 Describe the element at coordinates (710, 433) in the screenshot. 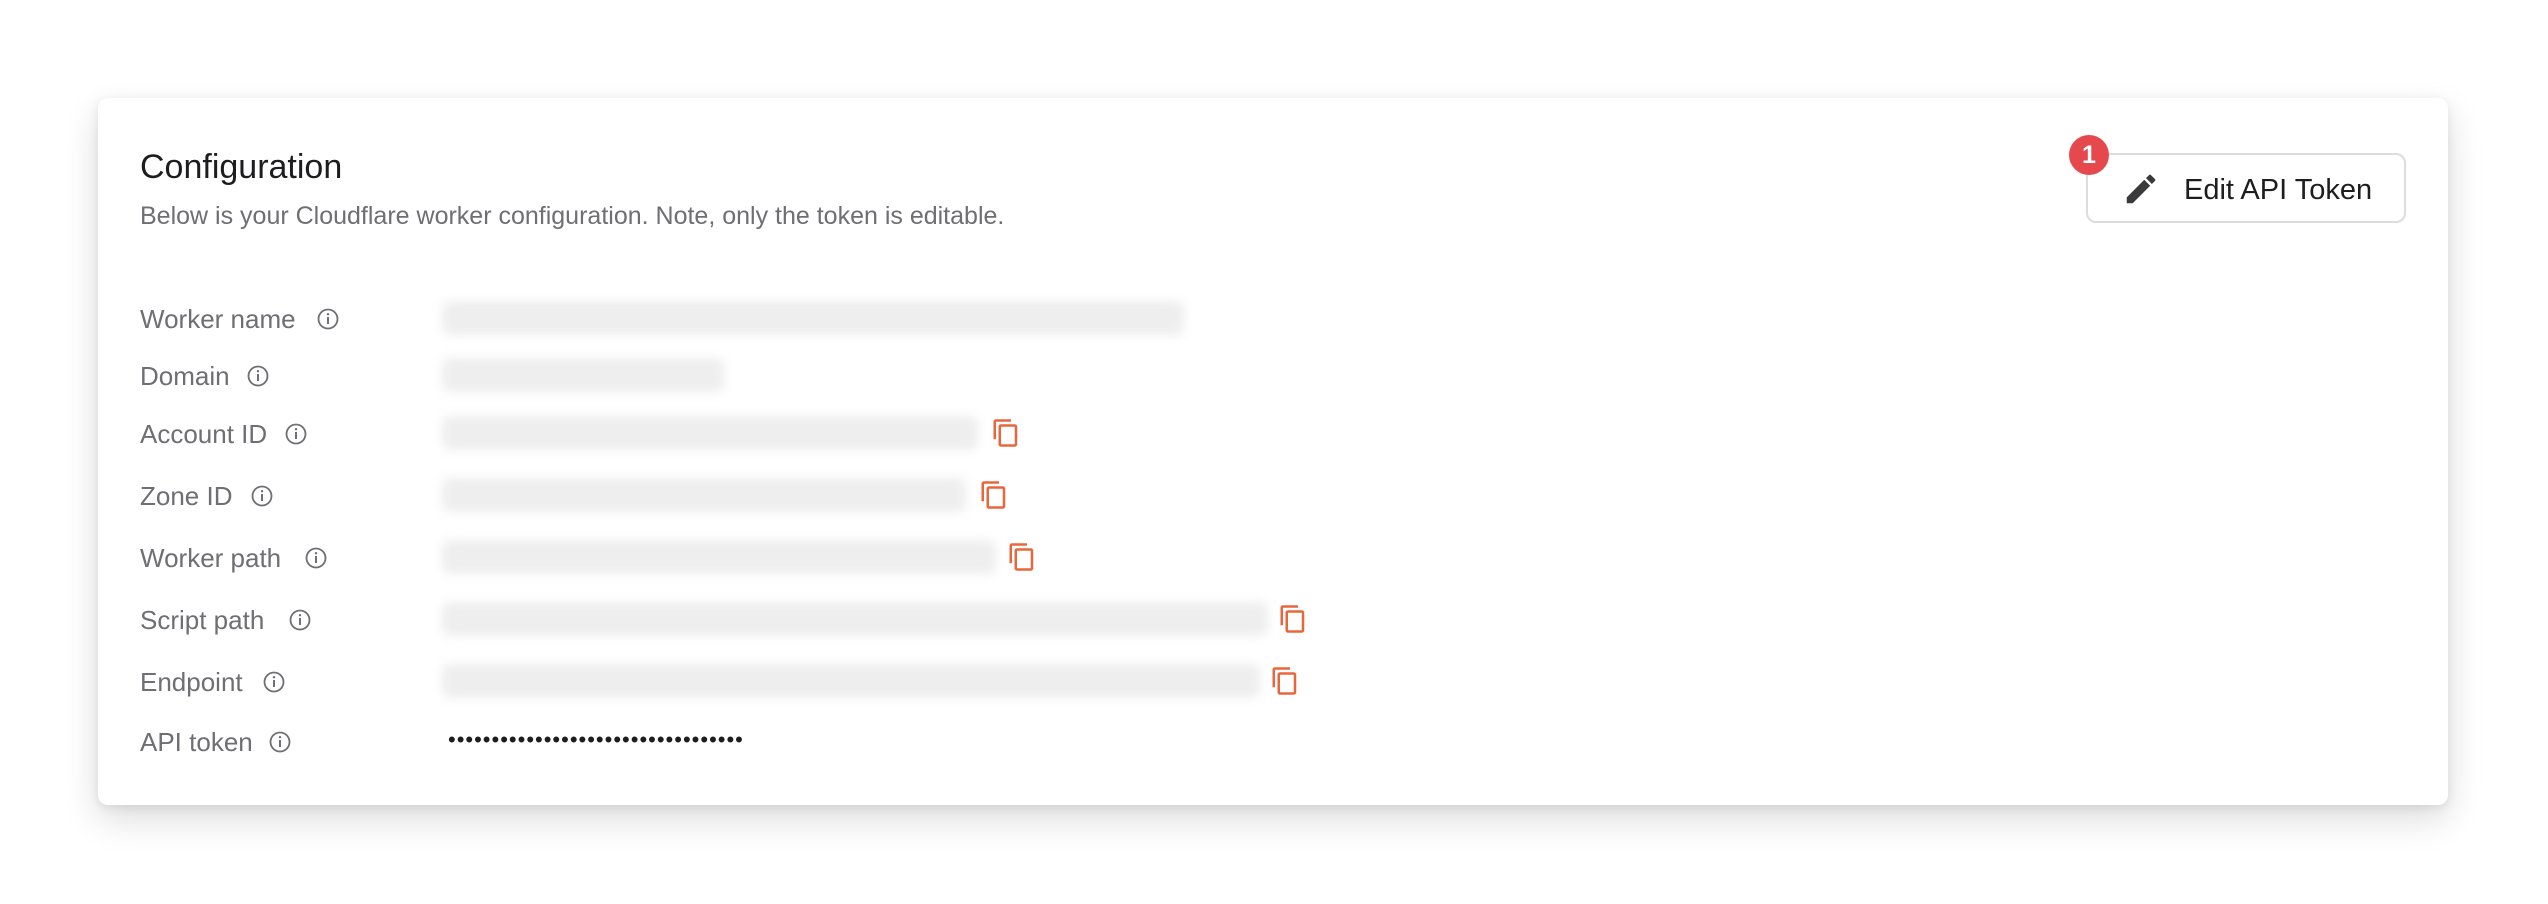

I see `account-id-value: blurred` at that location.